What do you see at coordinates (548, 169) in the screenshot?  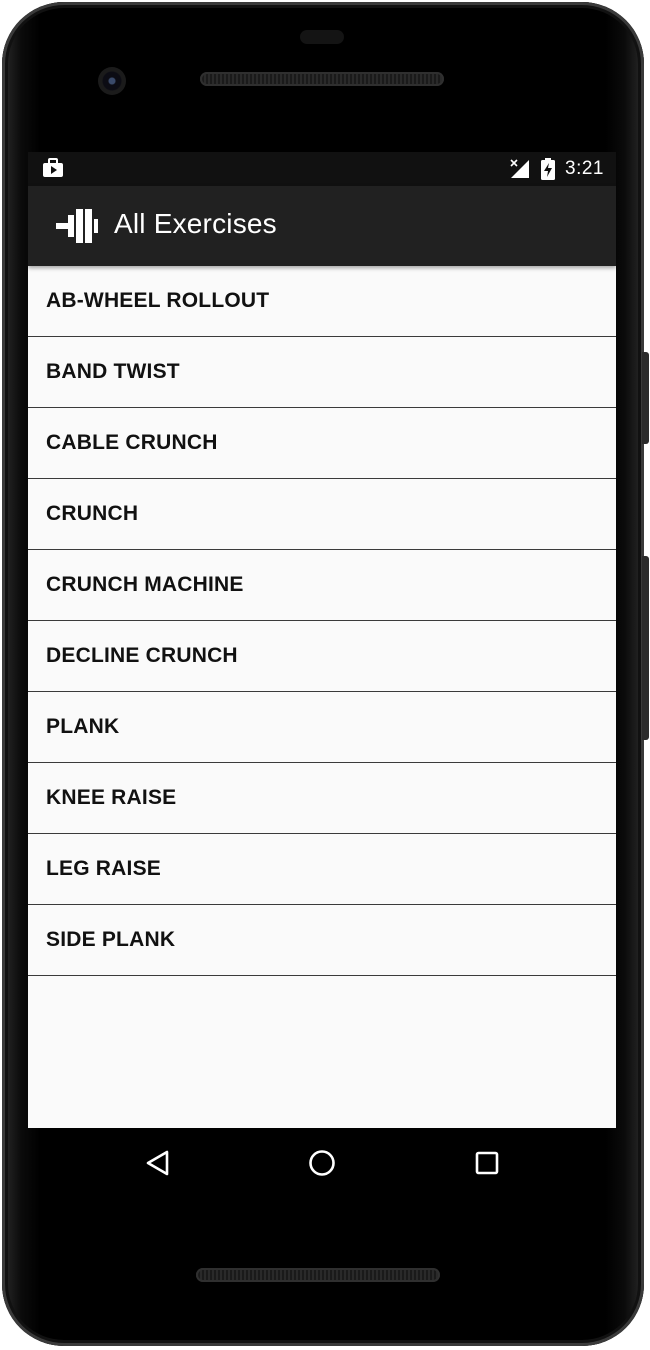 I see `battery-charging-icon` at bounding box center [548, 169].